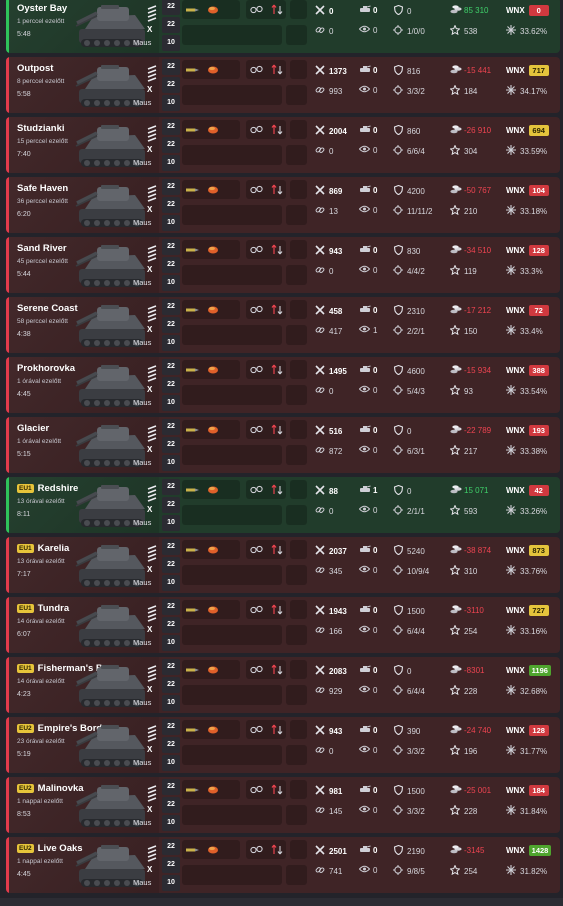 This screenshot has width=563, height=906. What do you see at coordinates (539, 670) in the screenshot?
I see `wnx-badge: 1196` at bounding box center [539, 670].